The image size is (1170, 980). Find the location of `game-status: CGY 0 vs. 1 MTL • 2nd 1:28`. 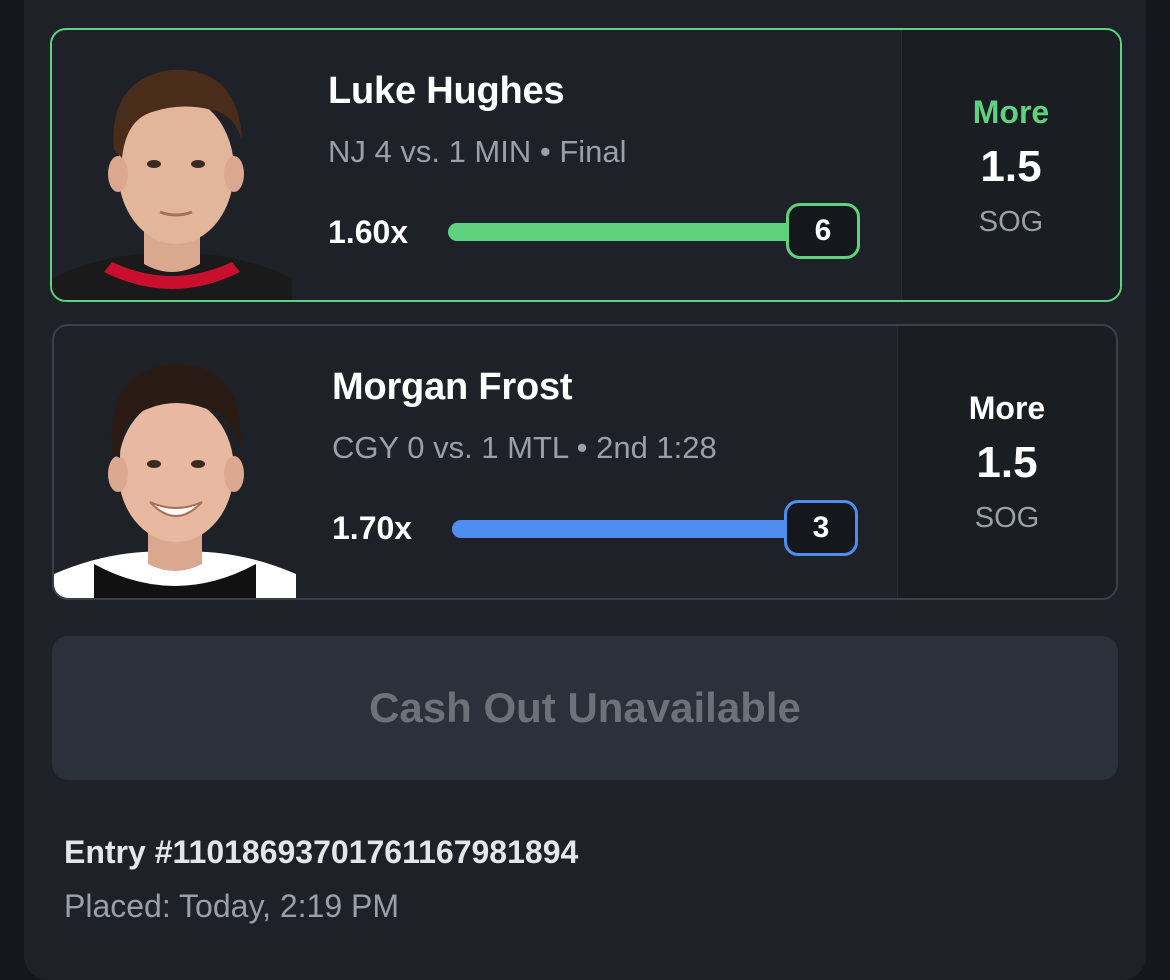

game-status: CGY 0 vs. 1 MTL • 2nd 1:28 is located at coordinates (524, 447).